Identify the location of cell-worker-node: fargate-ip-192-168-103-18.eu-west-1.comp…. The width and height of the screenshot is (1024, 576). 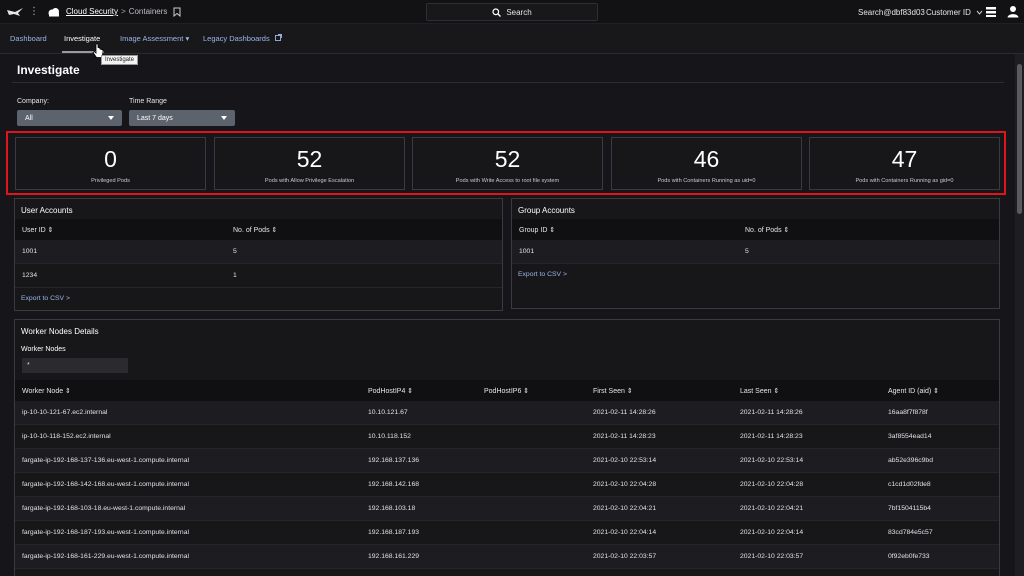
(104, 508).